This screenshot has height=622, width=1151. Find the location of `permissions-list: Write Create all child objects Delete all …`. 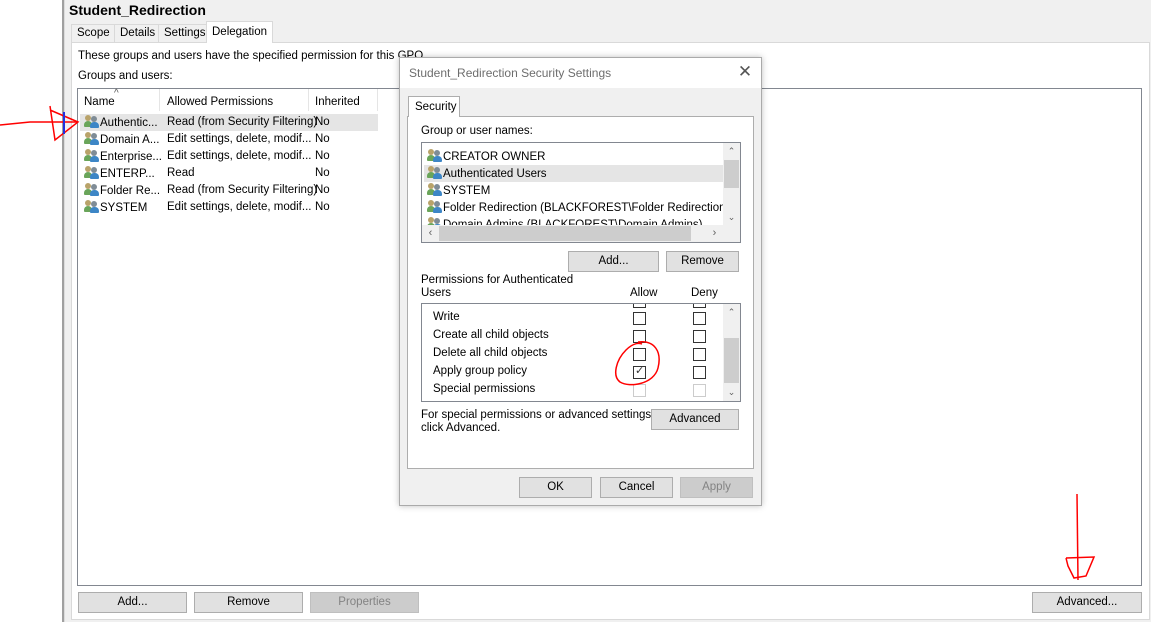

permissions-list: Write Create all child objects Delete all … is located at coordinates (581, 352).